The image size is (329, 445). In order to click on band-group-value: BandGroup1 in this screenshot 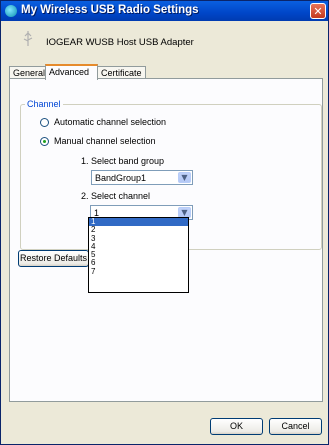, I will do `click(121, 178)`.